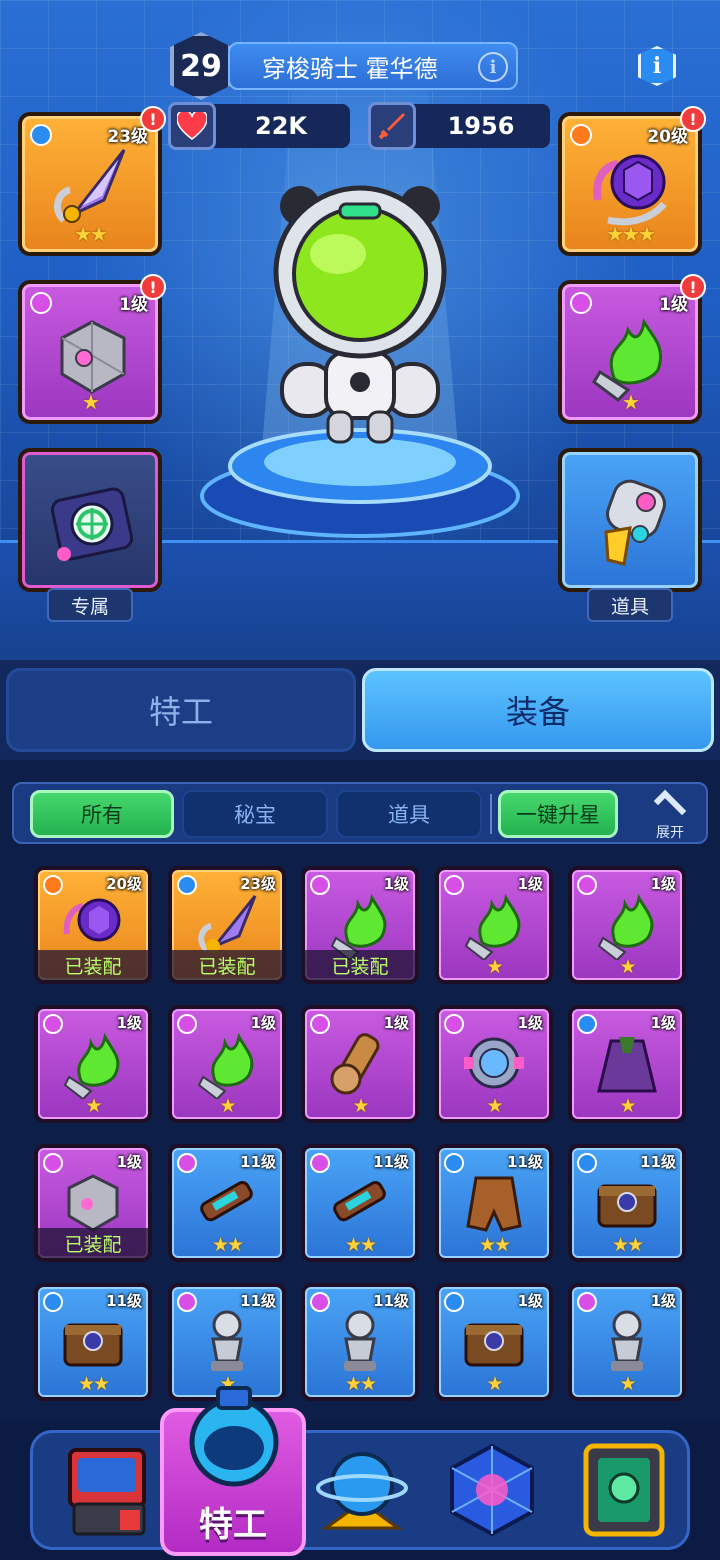  What do you see at coordinates (360, 314) in the screenshot?
I see `panda-astronaut-avatar` at bounding box center [360, 314].